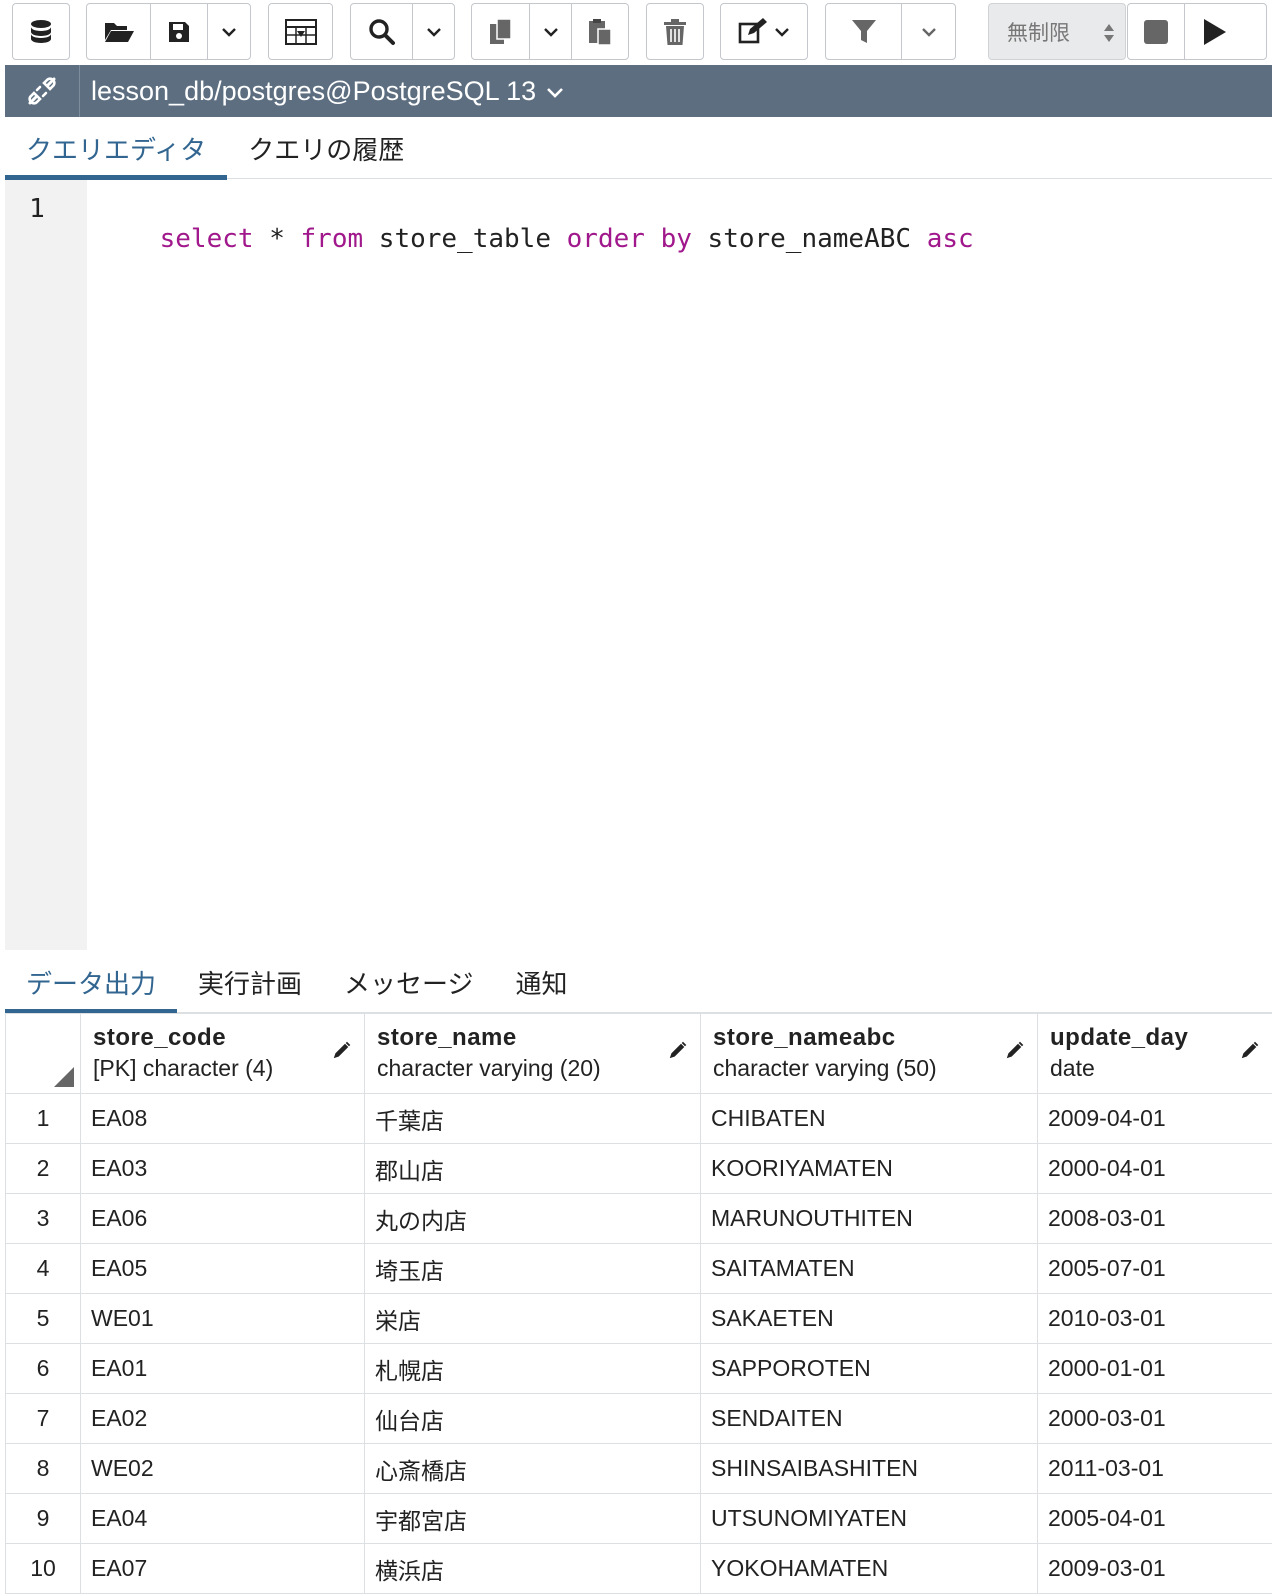 The height and width of the screenshot is (1594, 1272). I want to click on cell-store-name: 郡山店, so click(532, 1168).